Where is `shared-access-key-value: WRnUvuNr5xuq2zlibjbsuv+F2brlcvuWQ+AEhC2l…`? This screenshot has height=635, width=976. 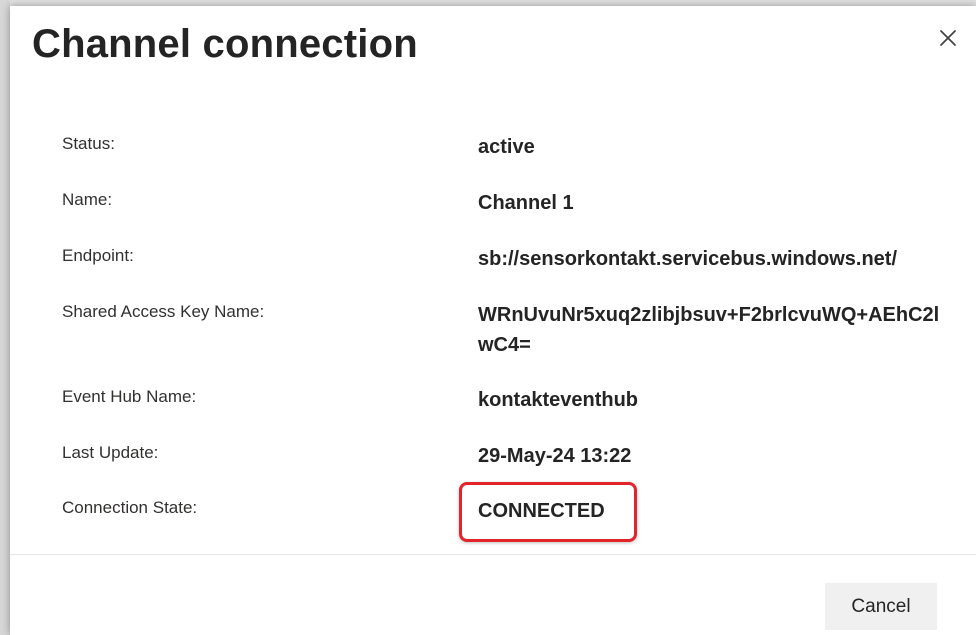 shared-access-key-value: WRnUvuNr5xuq2zlibjbsuv+F2brlcvuWQ+AEhC2l… is located at coordinates (709, 330).